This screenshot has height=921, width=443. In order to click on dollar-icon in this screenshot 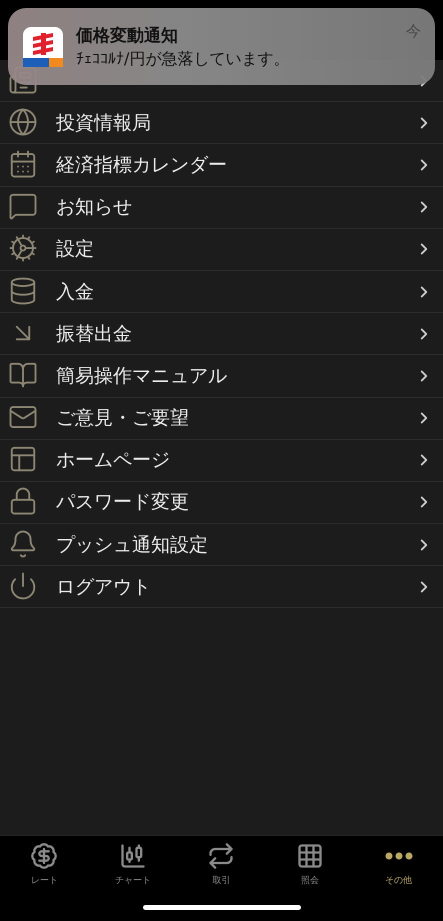, I will do `click(44, 856)`.